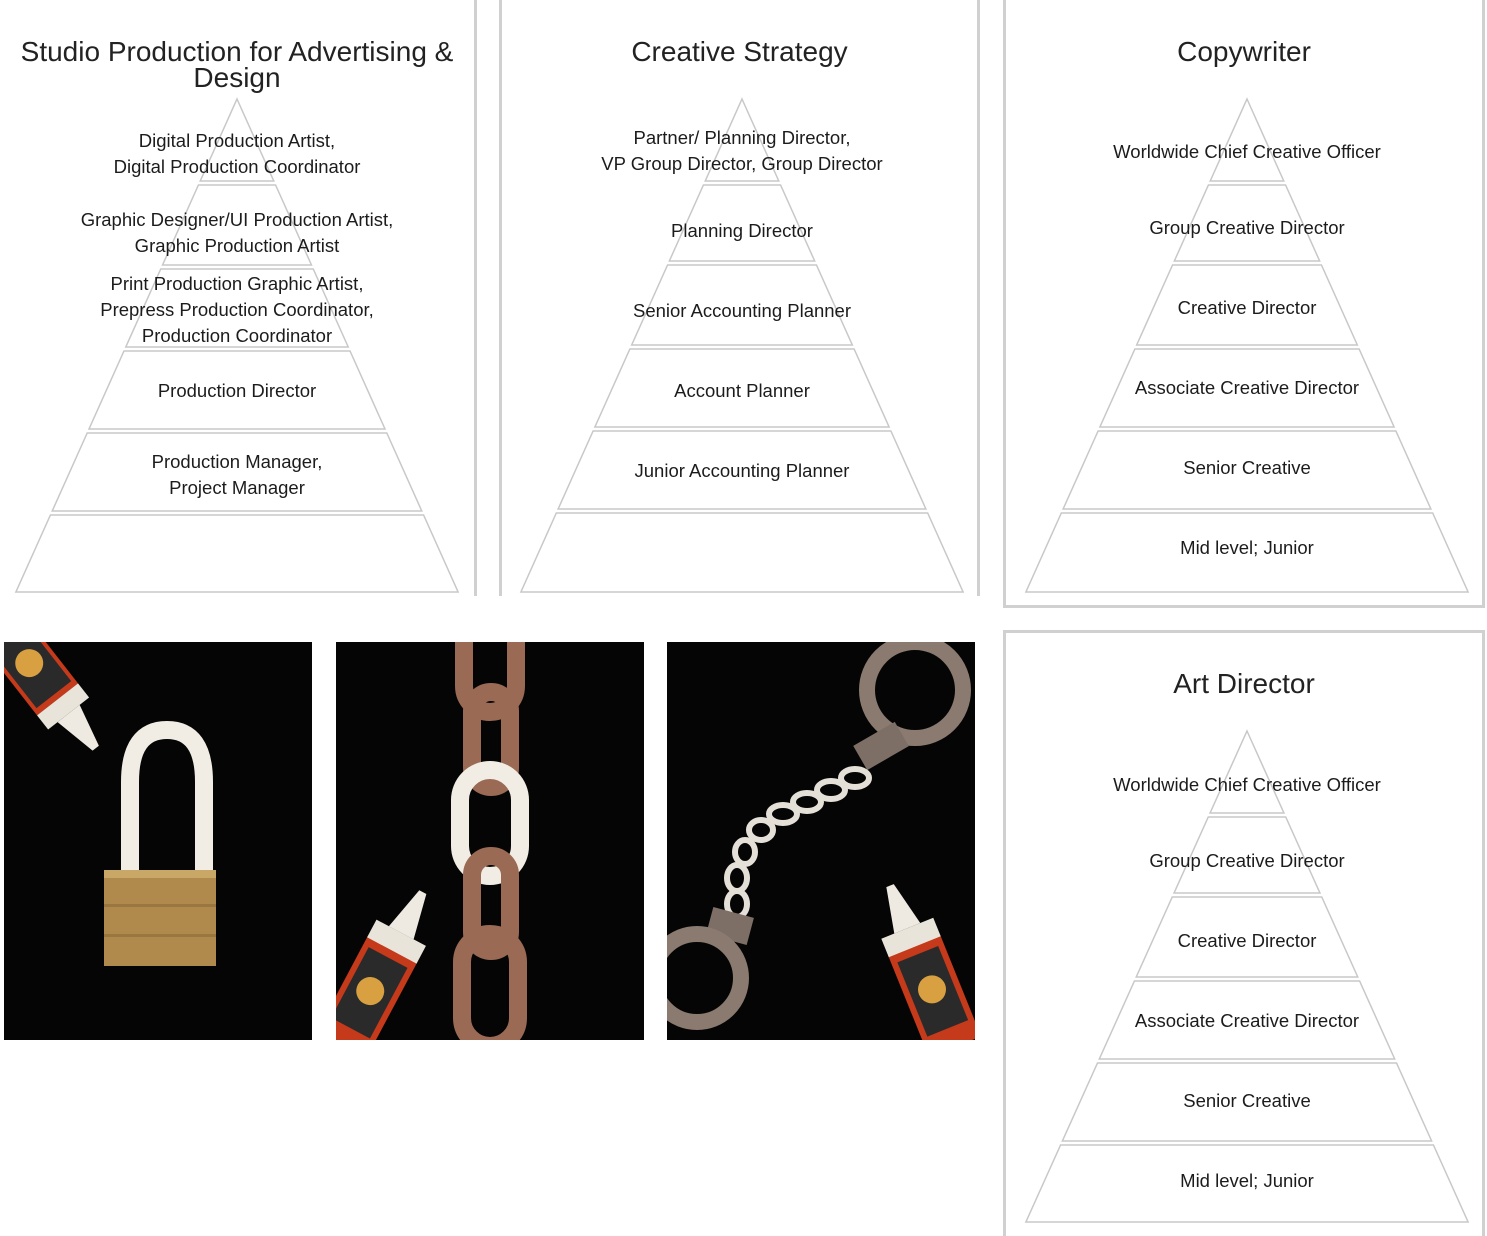 Image resolution: width=1487 pixels, height=1236 pixels. What do you see at coordinates (1244, 683) in the screenshot?
I see `card-title: Art Director` at bounding box center [1244, 683].